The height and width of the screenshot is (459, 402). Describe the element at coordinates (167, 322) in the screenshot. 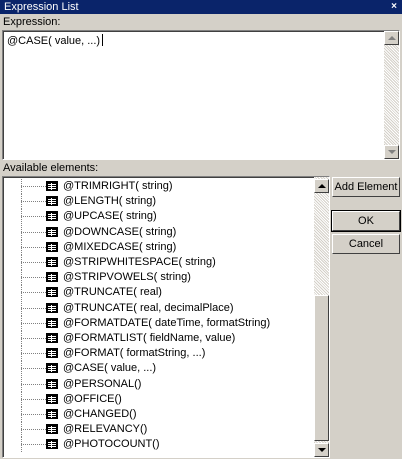

I see `list-item-label: @FORMATDATE( dateTime, formatString)` at that location.